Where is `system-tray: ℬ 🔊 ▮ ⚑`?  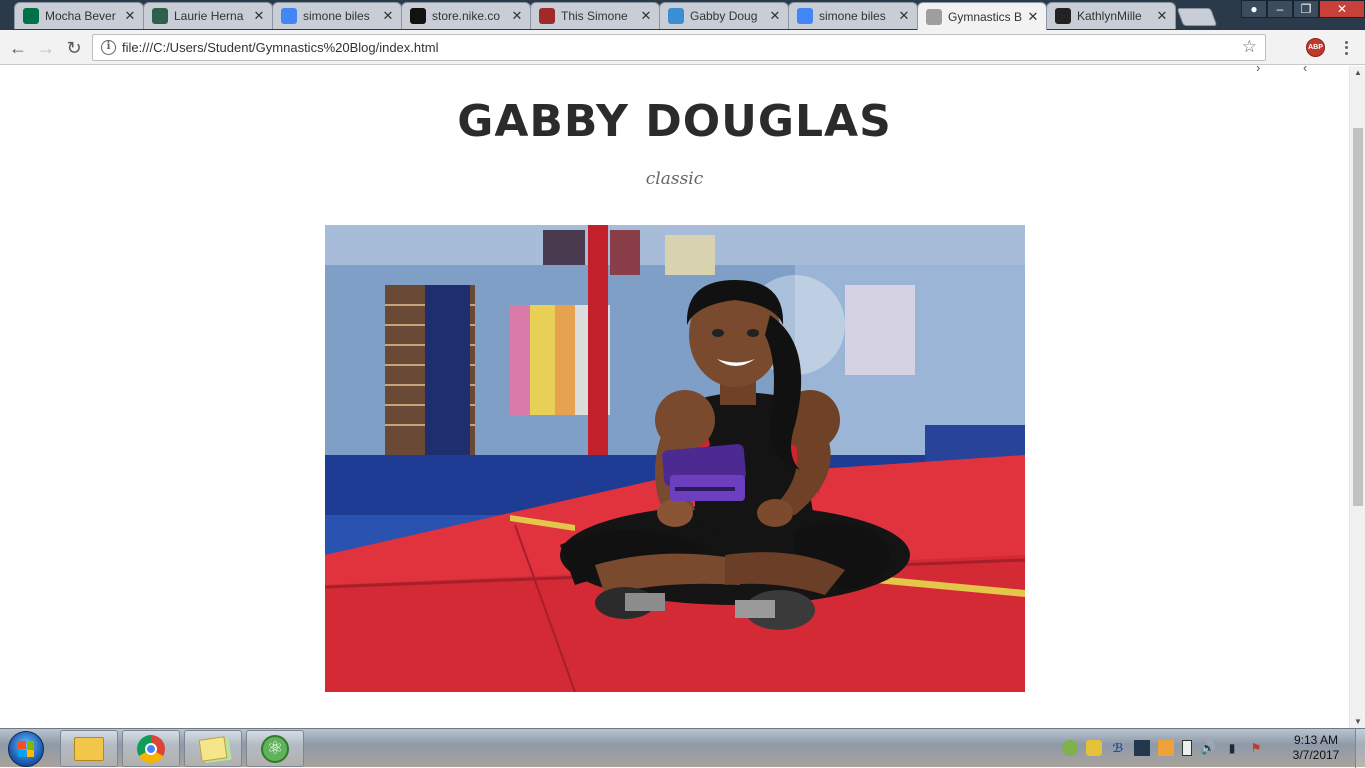 system-tray: ℬ 🔊 ▮ ⚑ is located at coordinates (1167, 748).